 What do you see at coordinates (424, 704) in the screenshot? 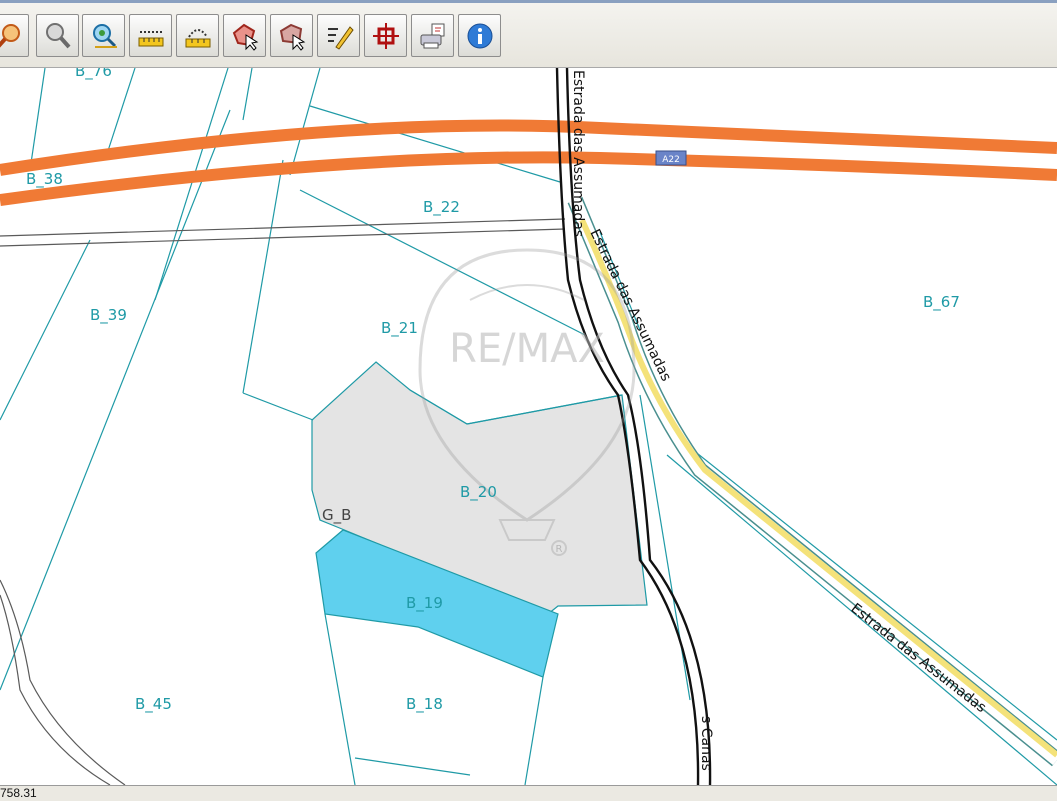
I see `parcel-label-b18: B_18` at bounding box center [424, 704].